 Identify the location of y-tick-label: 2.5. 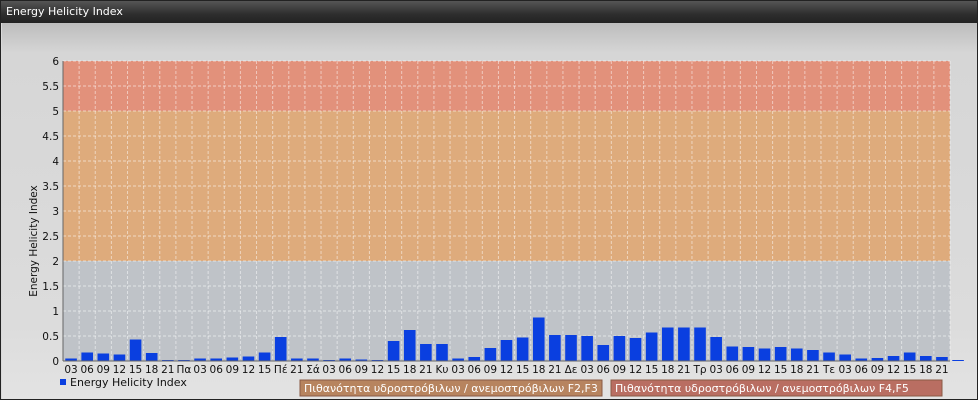
(50, 237).